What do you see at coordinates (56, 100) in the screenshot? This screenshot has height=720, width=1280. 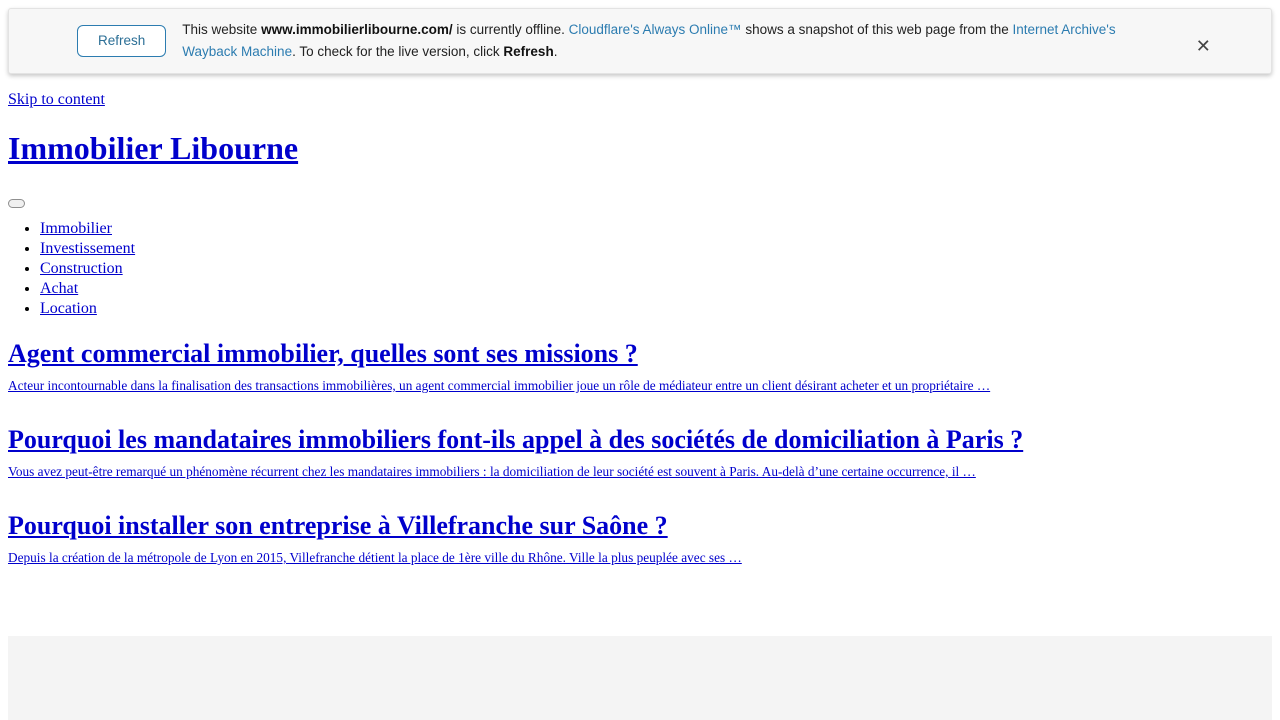 I see `skip-to-content-link: Skip to content` at bounding box center [56, 100].